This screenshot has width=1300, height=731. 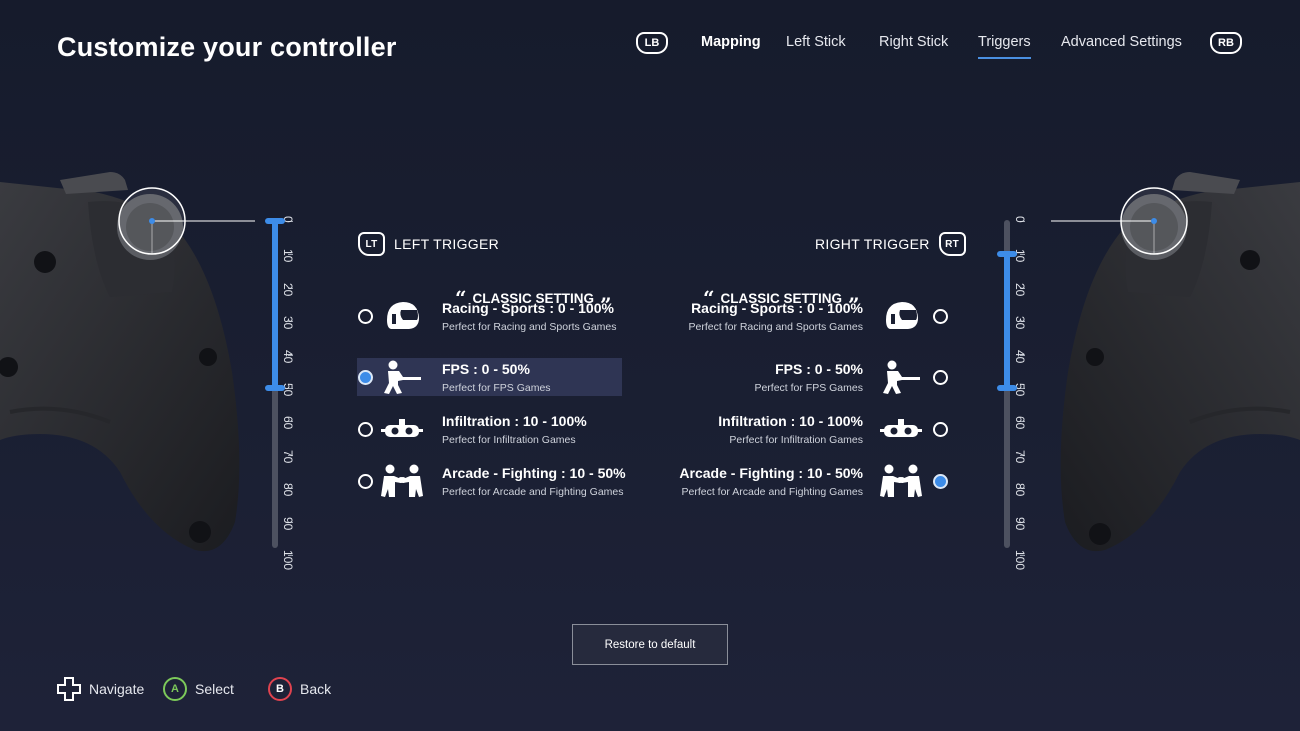 I want to click on hint-navigate-label: Navigate, so click(x=117, y=689).